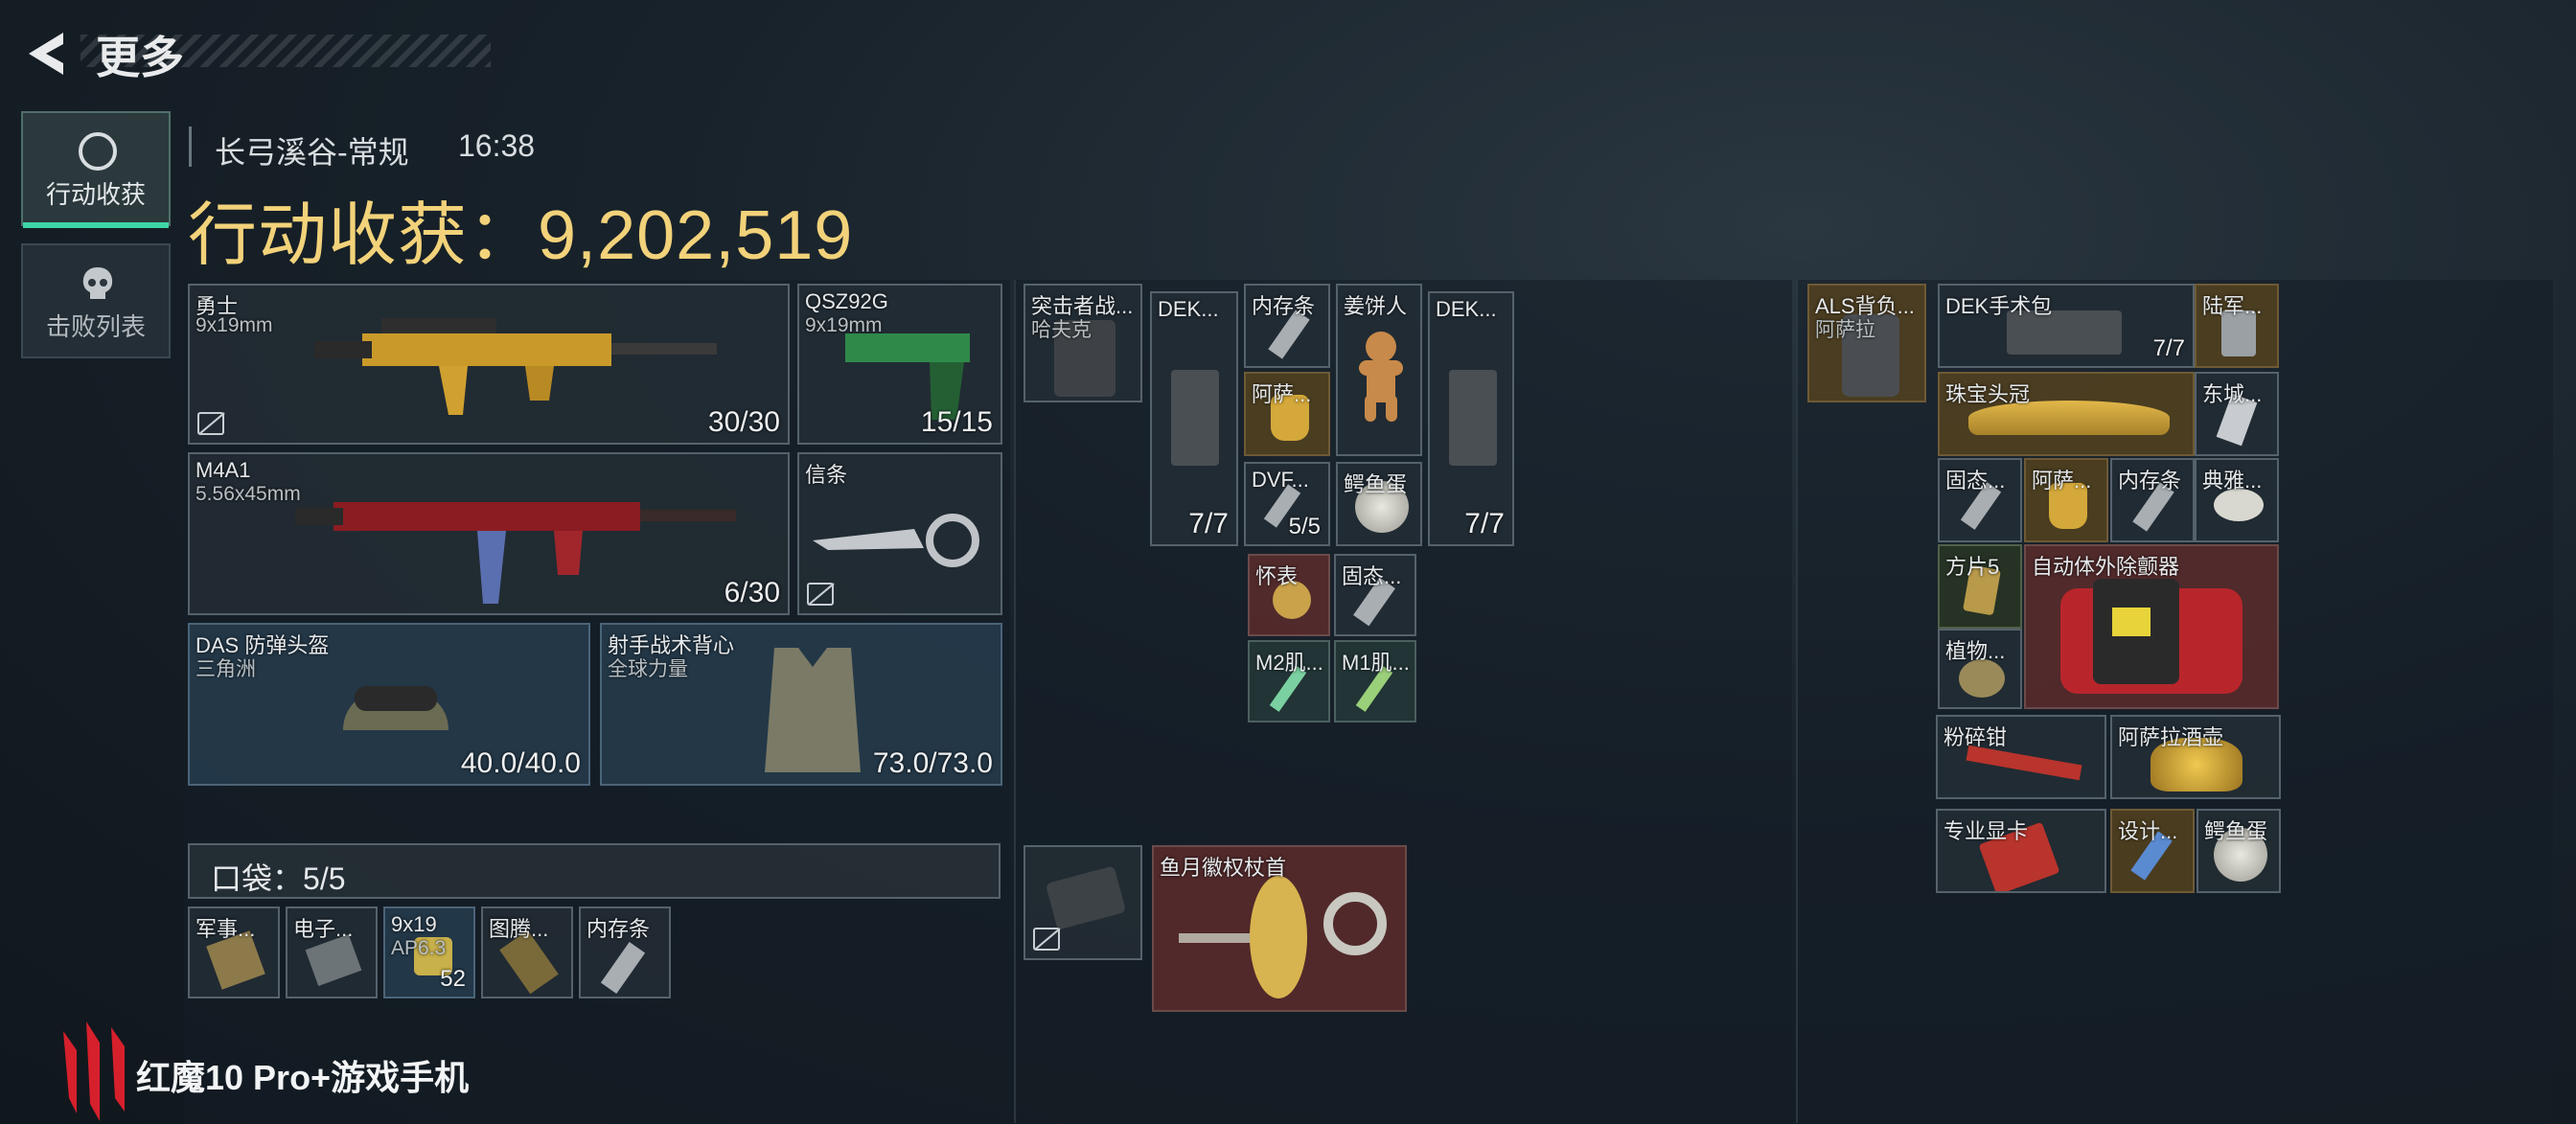 The width and height of the screenshot is (2576, 1124). Describe the element at coordinates (2195, 757) in the screenshot. I see `backpack-item: 阿萨拉酒壶` at that location.